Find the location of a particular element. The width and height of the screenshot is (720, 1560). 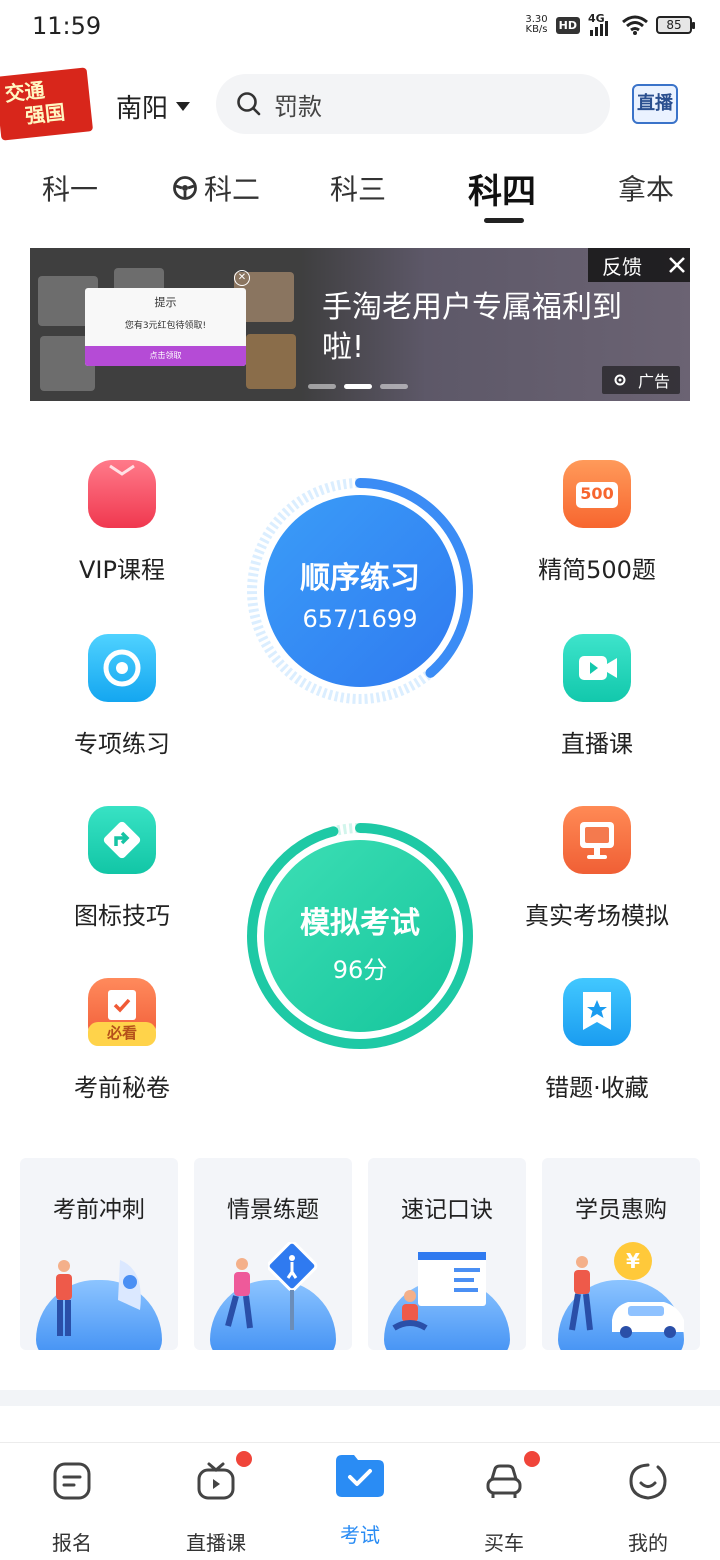

network-type: 4G is located at coordinates (596, 18).